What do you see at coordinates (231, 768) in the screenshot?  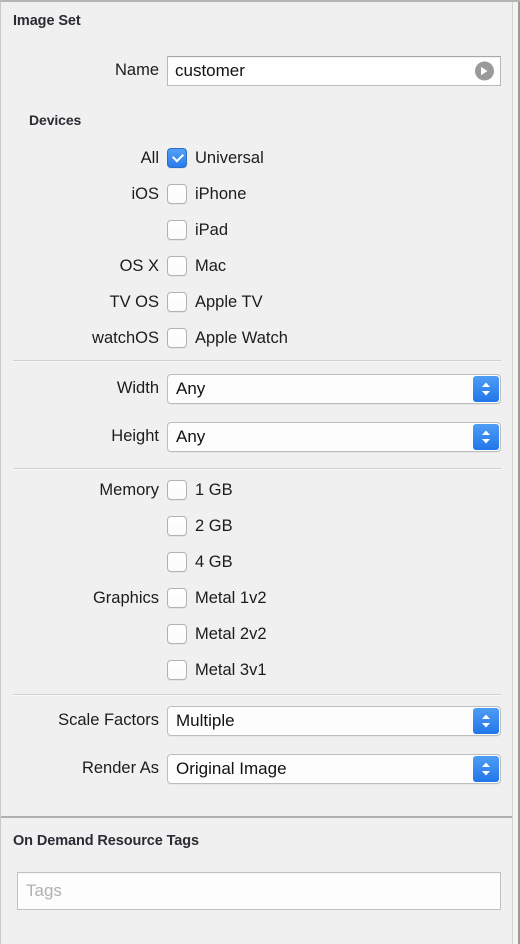 I see `render-as-dropdown-value: Original Image` at bounding box center [231, 768].